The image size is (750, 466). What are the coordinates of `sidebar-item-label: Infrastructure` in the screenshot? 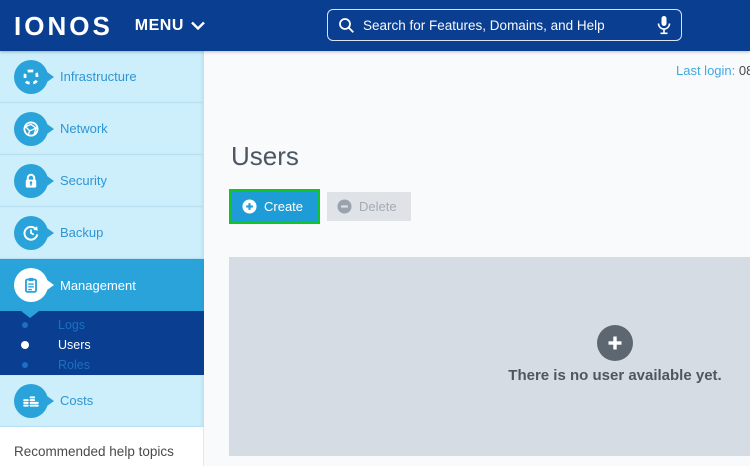 It's located at (98, 76).